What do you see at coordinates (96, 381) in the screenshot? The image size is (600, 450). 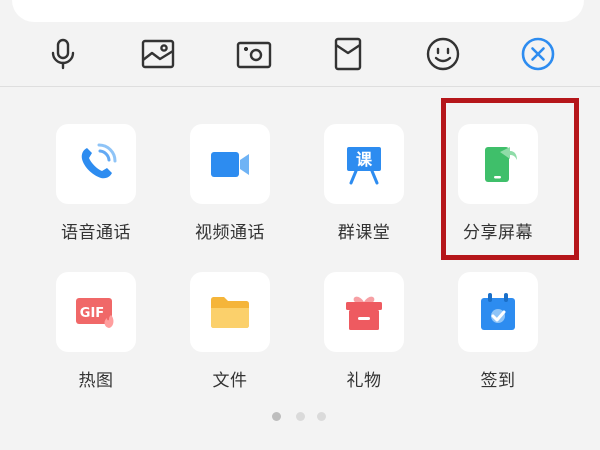 I see `hot-gif-label: 热图` at bounding box center [96, 381].